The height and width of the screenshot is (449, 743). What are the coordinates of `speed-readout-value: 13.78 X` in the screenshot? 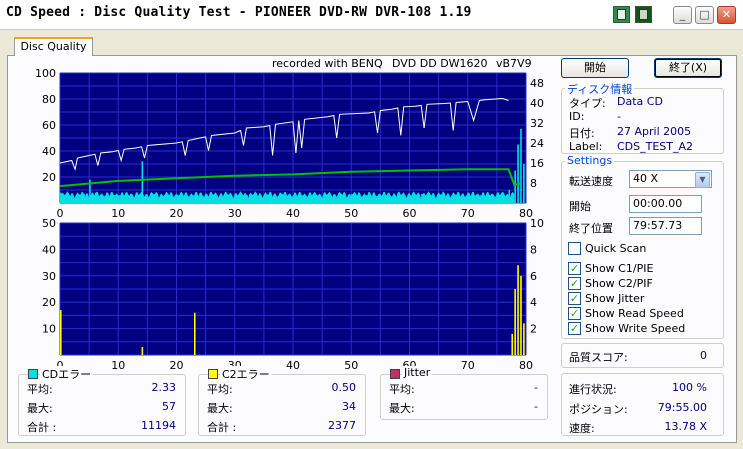 It's located at (685, 426).